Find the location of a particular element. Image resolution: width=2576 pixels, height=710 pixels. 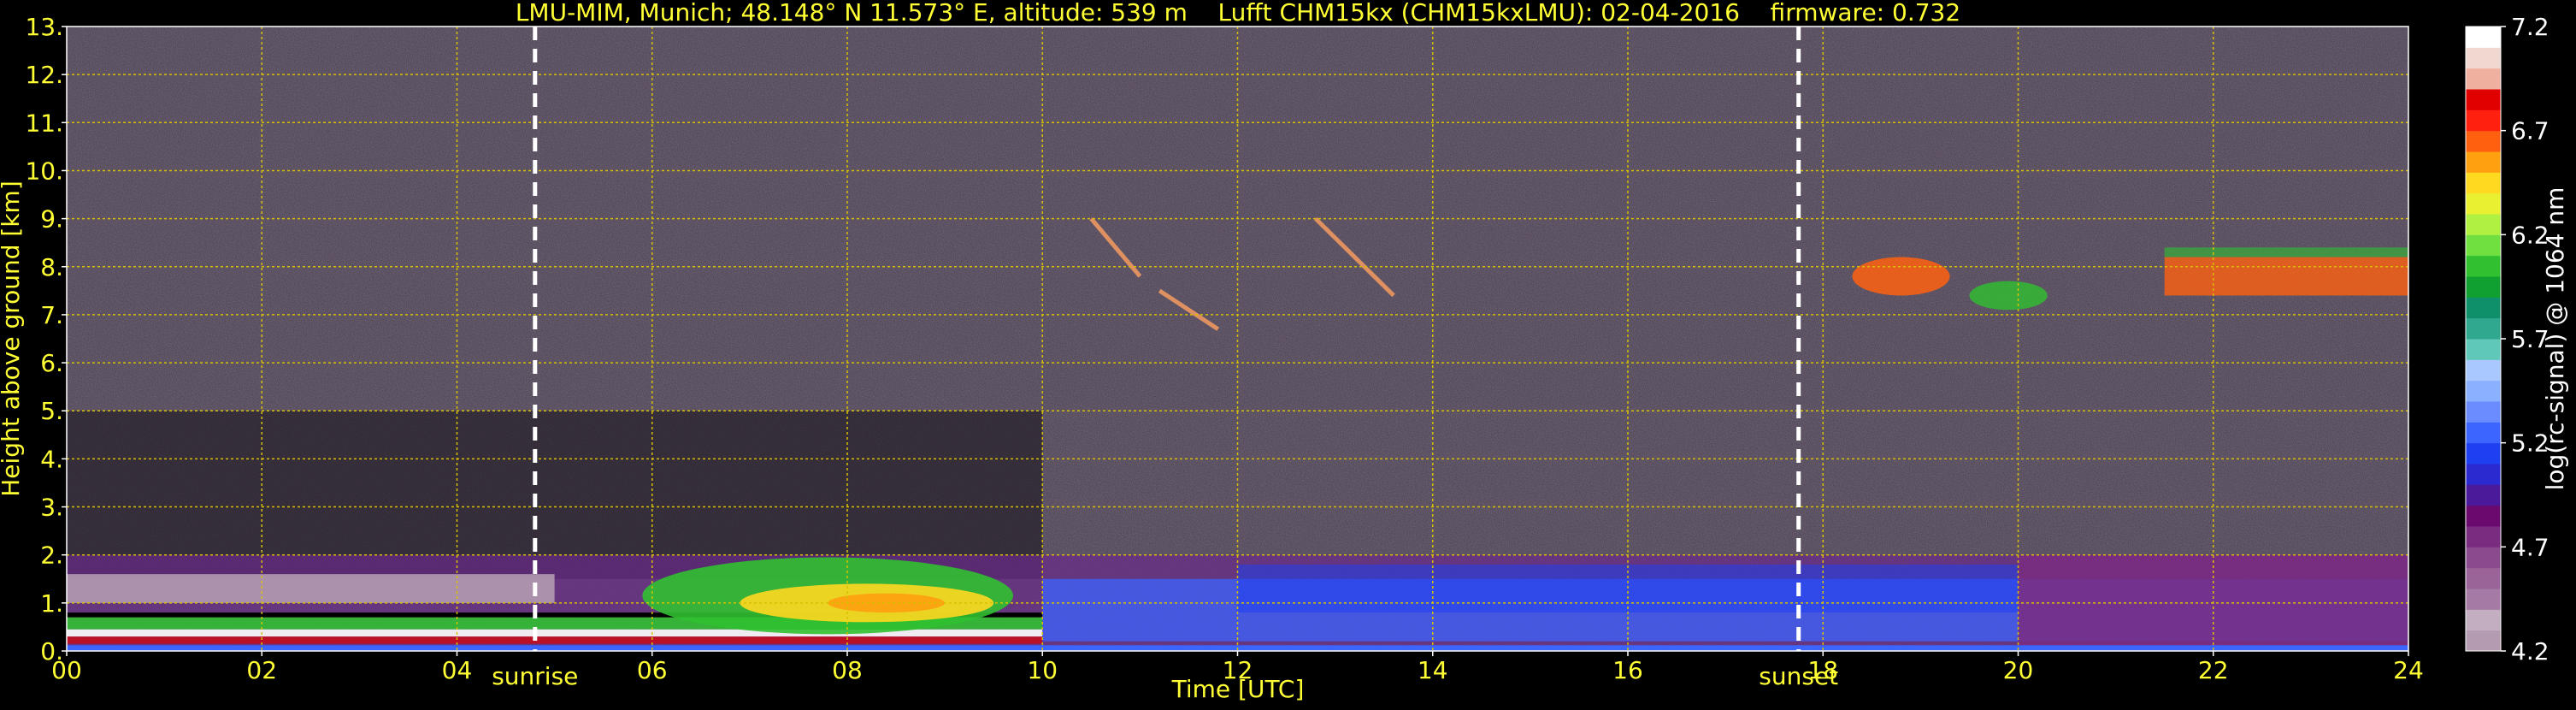

y-tick-label: 4. is located at coordinates (51, 459).